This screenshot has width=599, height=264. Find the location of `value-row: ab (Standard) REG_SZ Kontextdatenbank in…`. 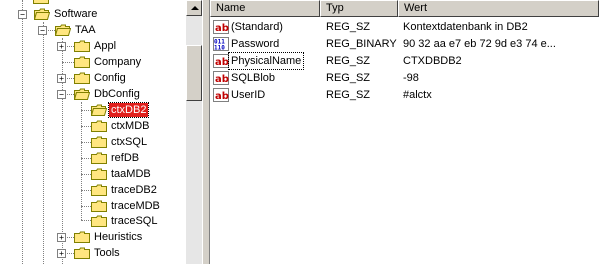

value-row: ab (Standard) REG_SZ Kontextdatenbank in… is located at coordinates (404, 27).